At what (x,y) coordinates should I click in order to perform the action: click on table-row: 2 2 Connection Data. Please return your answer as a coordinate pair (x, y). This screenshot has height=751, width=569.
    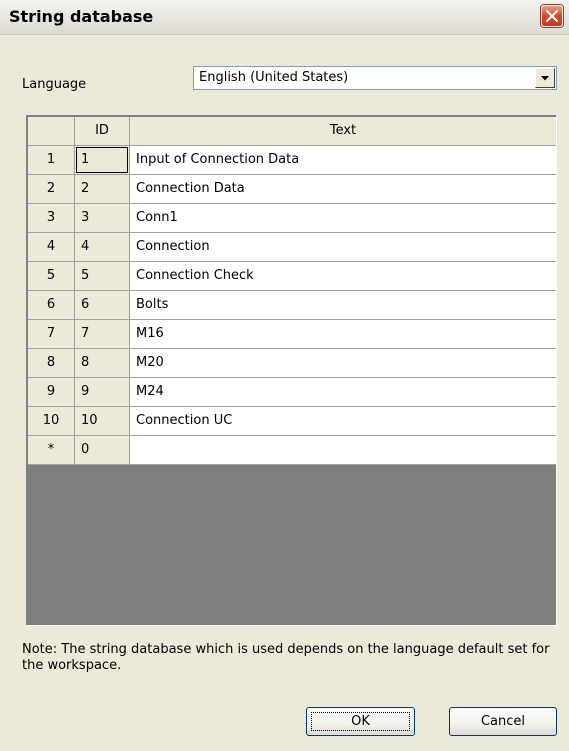
    Looking at the image, I should click on (292, 189).